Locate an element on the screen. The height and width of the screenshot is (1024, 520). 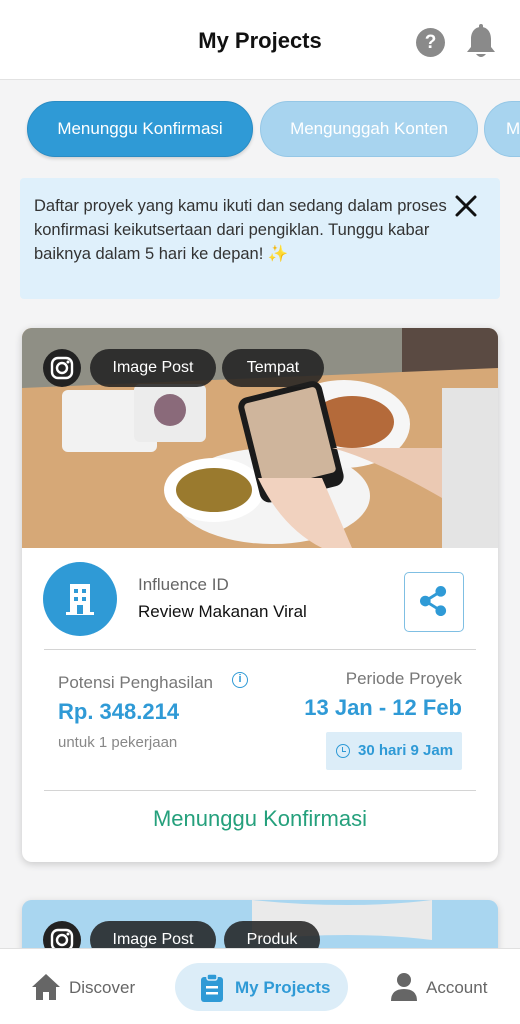
share-button is located at coordinates (434, 602).